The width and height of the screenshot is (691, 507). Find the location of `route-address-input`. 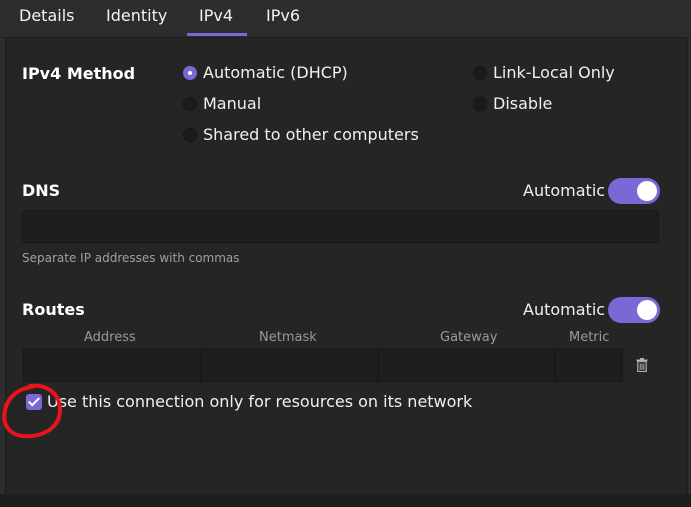

route-address-input is located at coordinates (112, 365).